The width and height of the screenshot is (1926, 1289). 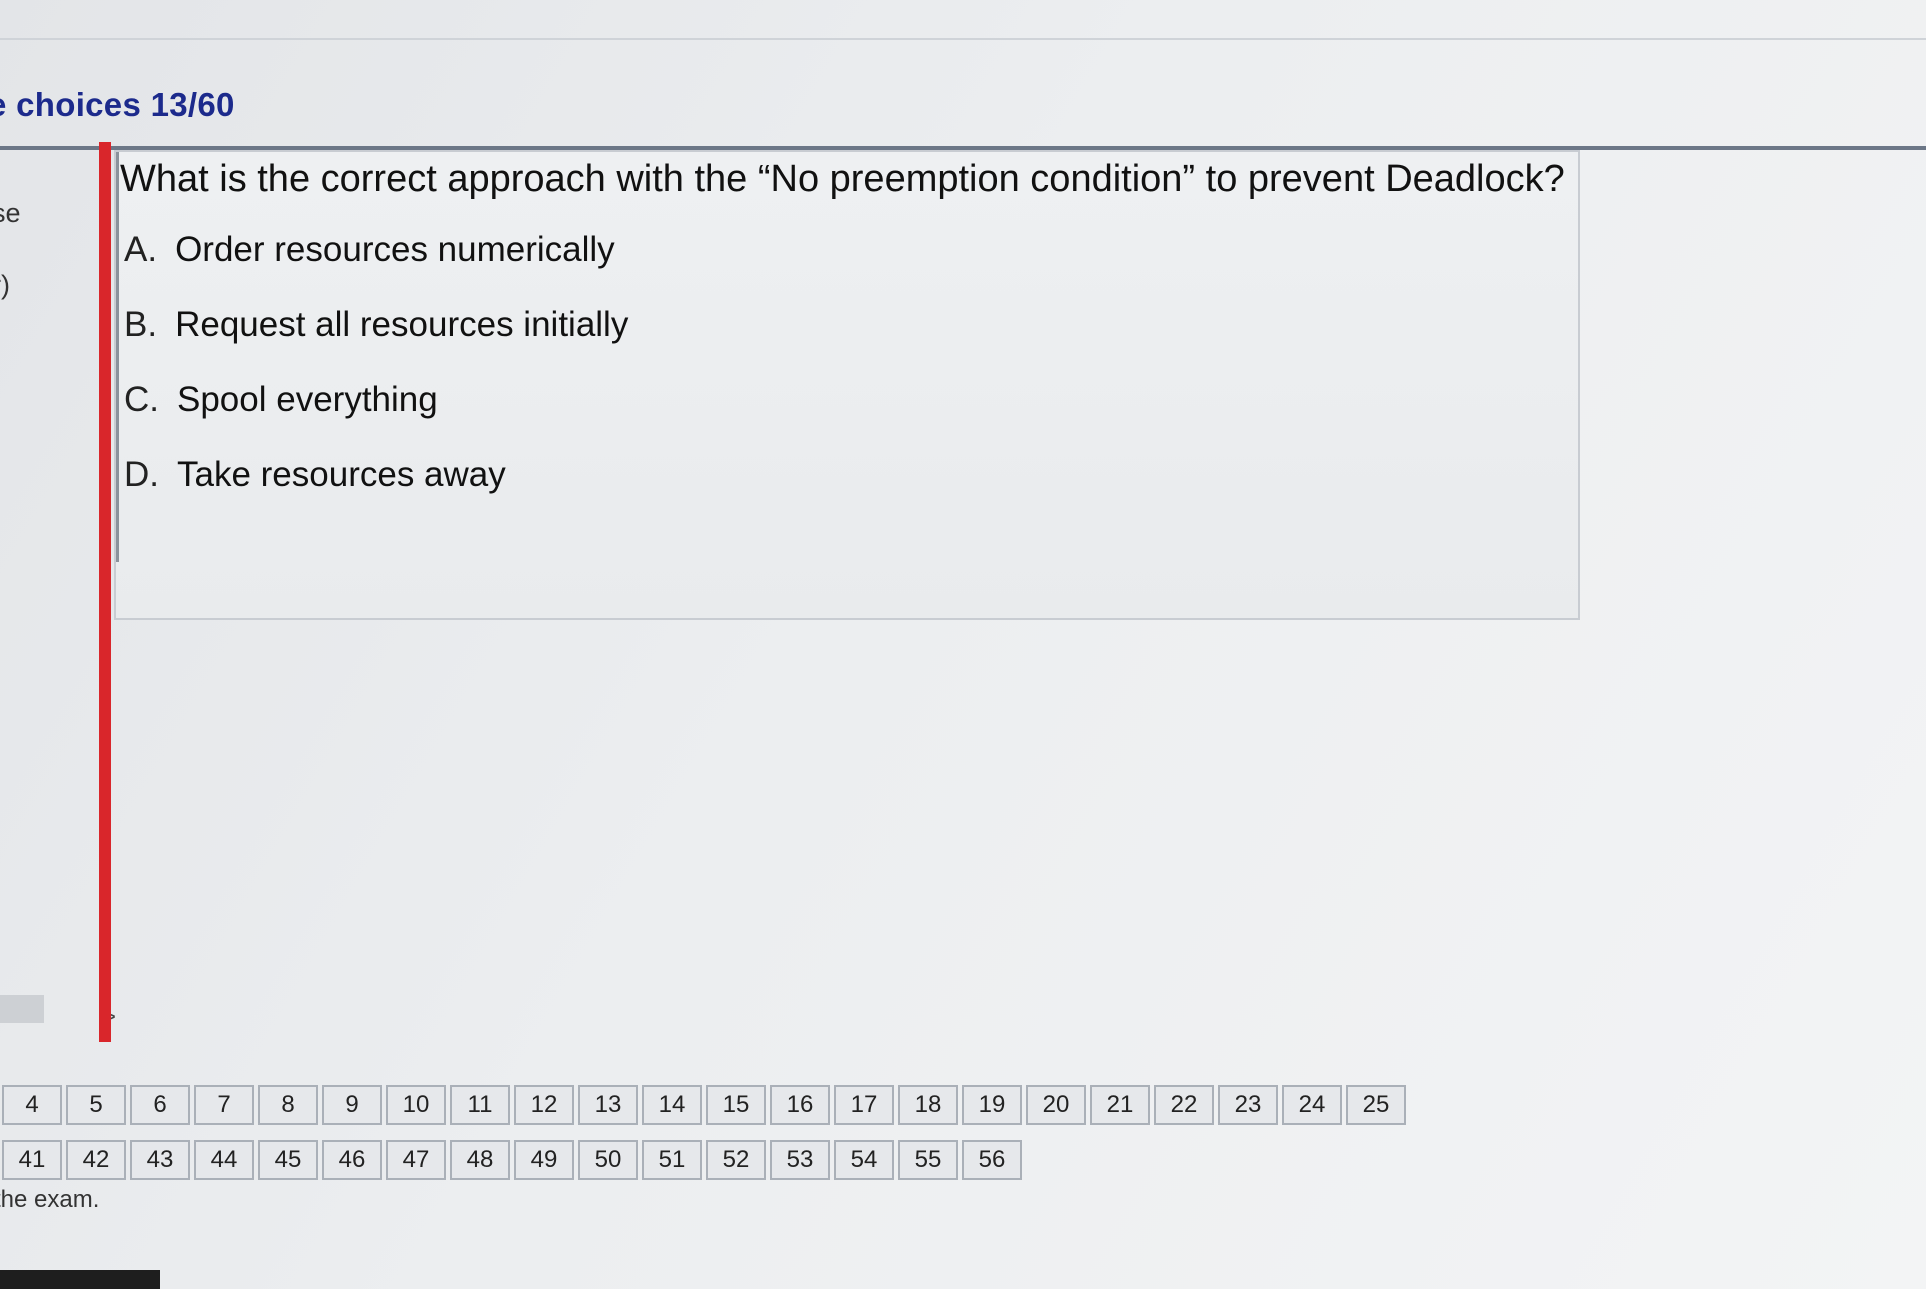 I want to click on question-nav-button: 43, so click(x=160, y=1160).